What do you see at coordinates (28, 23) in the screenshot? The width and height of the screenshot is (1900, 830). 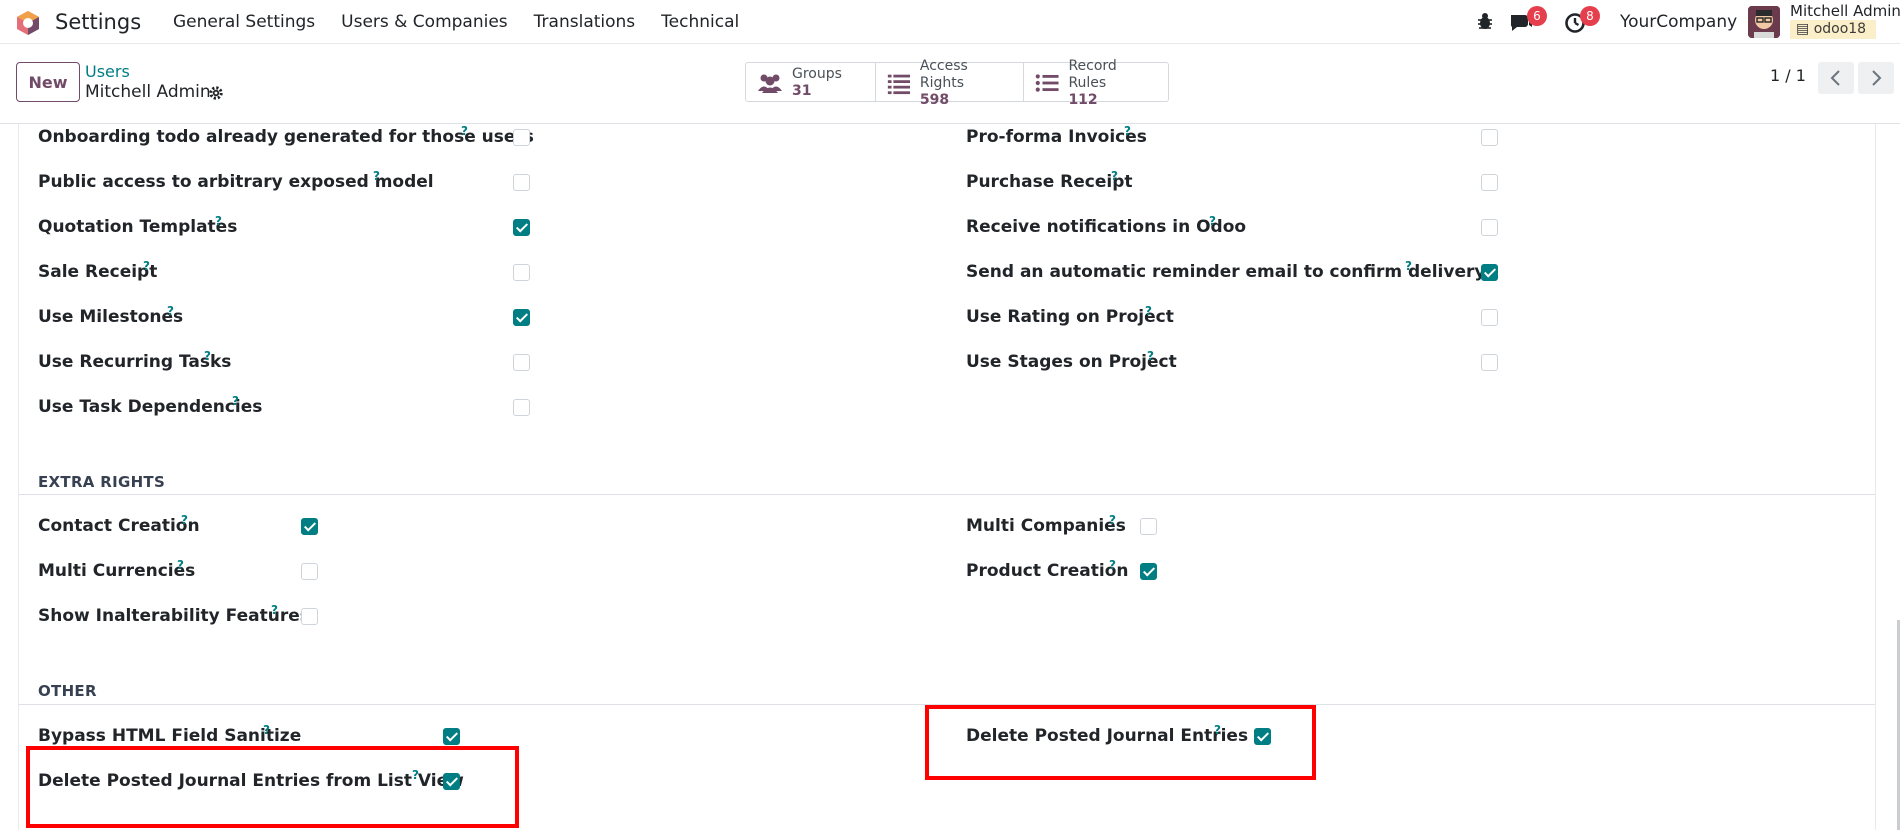 I see `odoo-app-logo-icon` at bounding box center [28, 23].